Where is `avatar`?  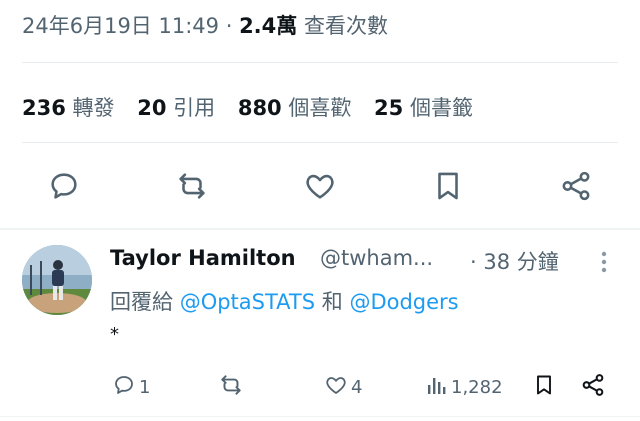
avatar is located at coordinates (57, 280).